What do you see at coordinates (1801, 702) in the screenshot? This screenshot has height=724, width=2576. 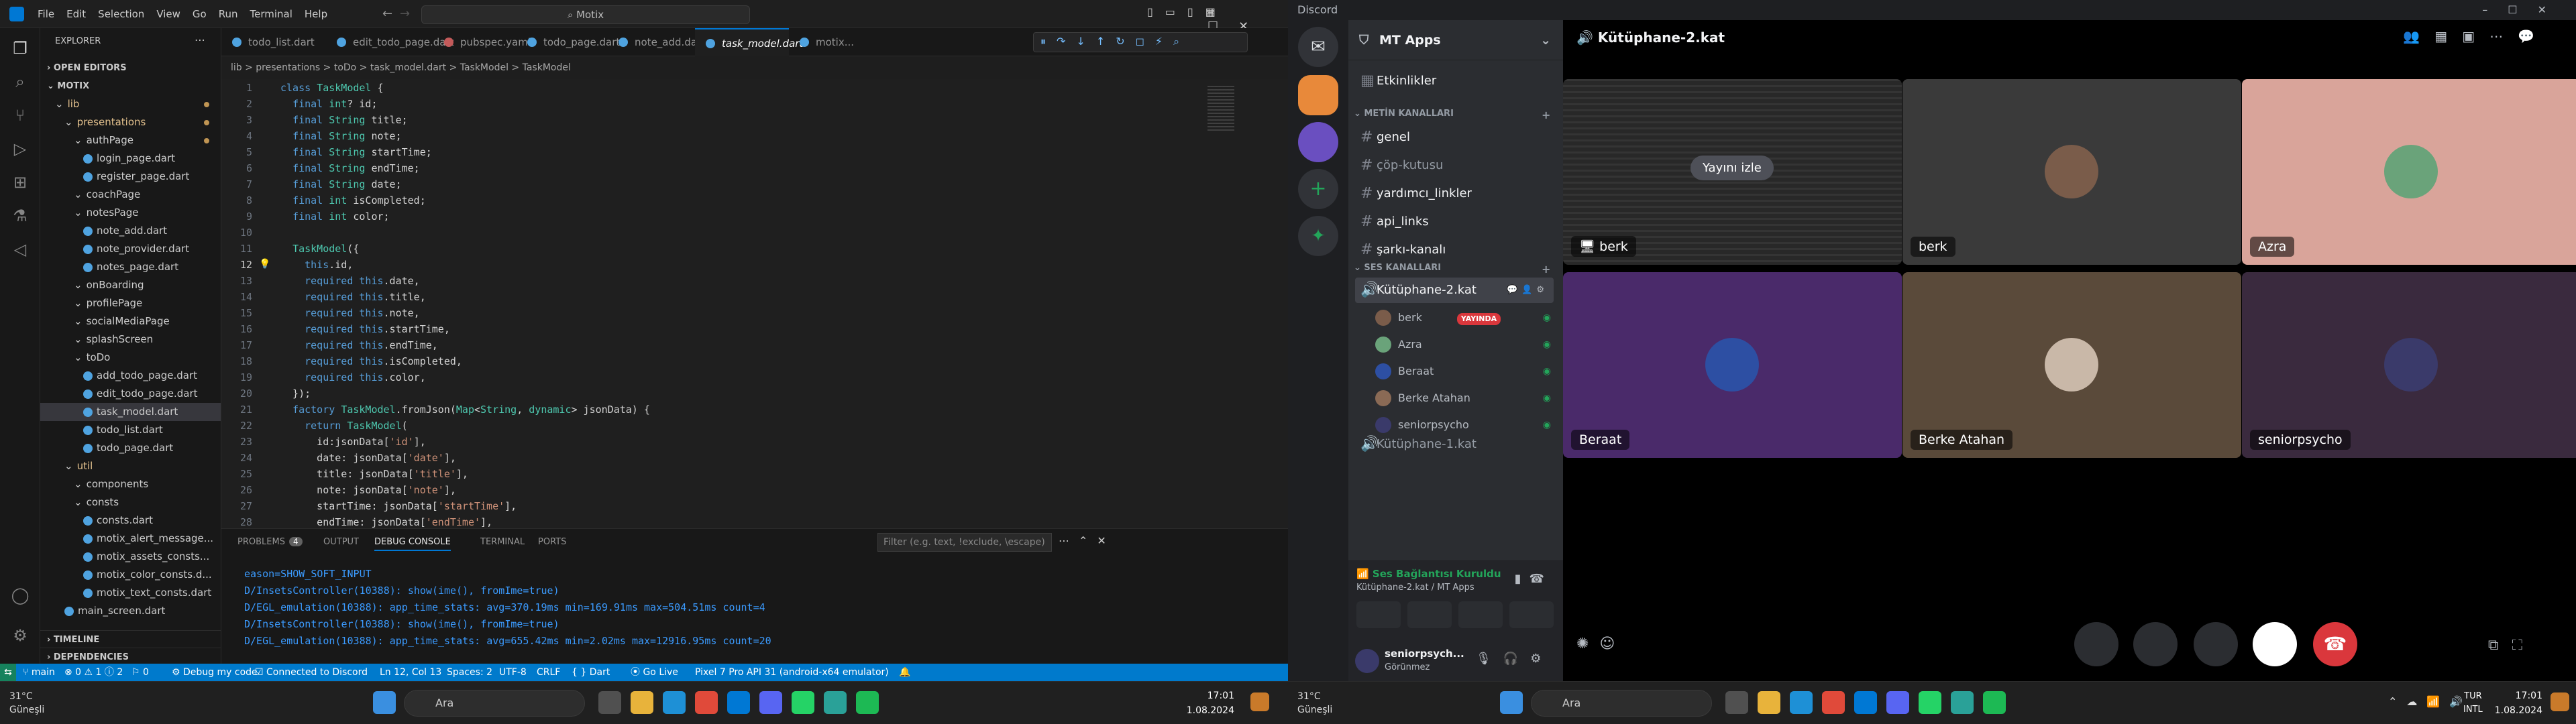 I see `edge-icon` at bounding box center [1801, 702].